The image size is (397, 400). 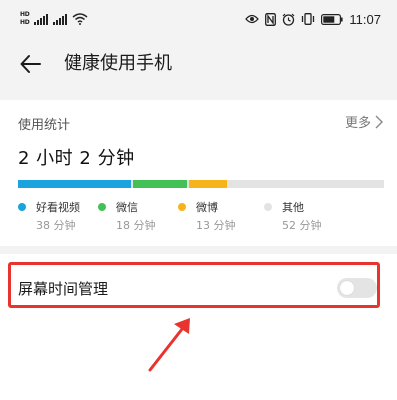 What do you see at coordinates (198, 64) in the screenshot?
I see `app-bar: 健康使用手机` at bounding box center [198, 64].